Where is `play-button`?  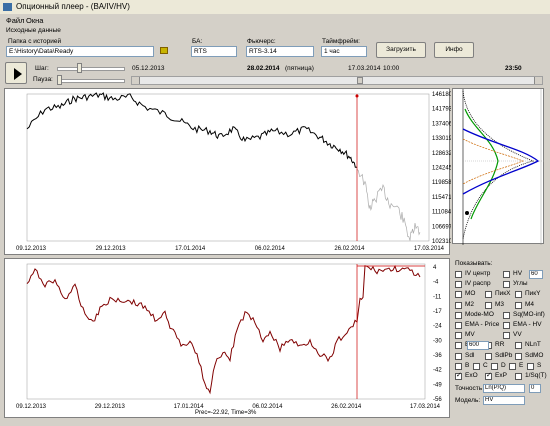
play-button is located at coordinates (16, 73).